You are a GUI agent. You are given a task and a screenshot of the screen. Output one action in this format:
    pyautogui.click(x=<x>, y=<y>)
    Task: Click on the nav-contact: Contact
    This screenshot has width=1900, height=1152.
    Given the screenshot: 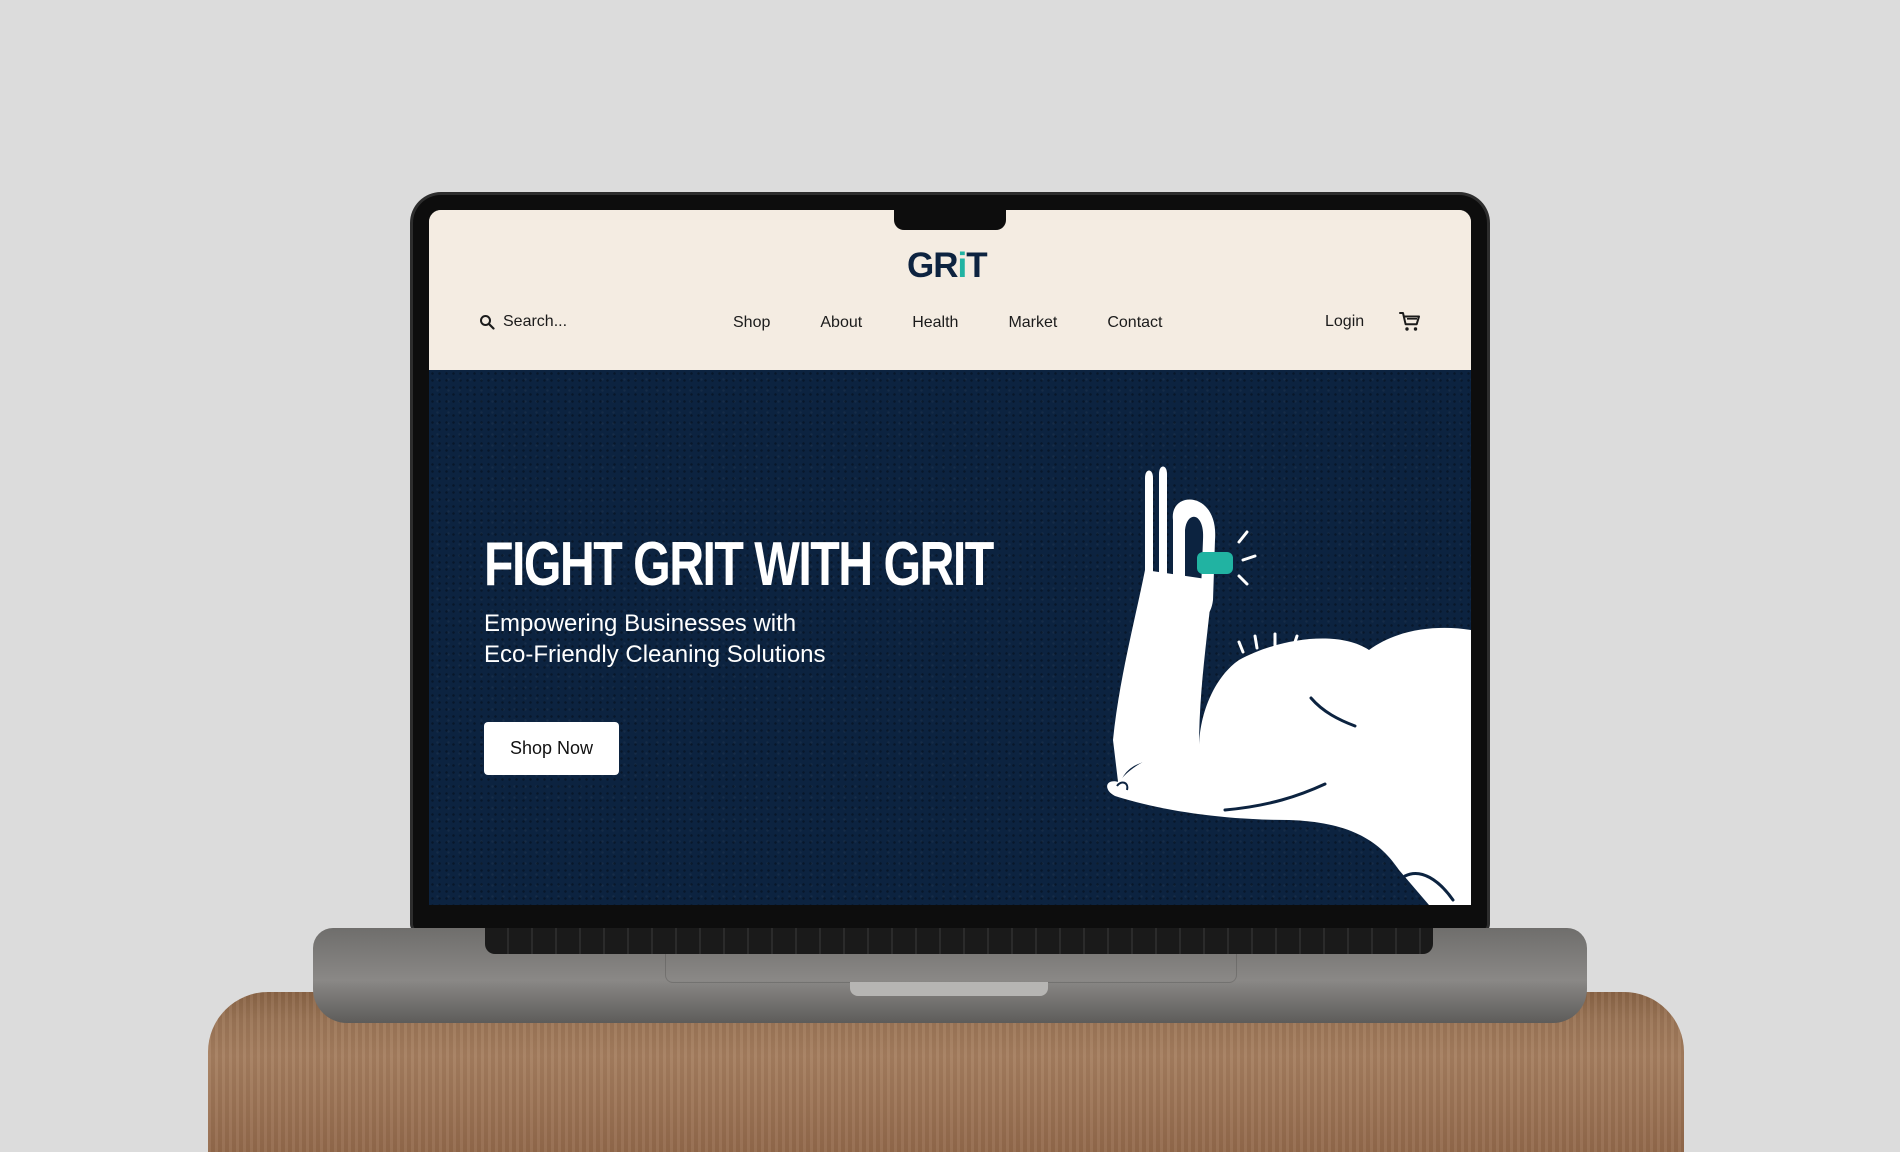 What is the action you would take?
    pyautogui.click(x=1134, y=323)
    